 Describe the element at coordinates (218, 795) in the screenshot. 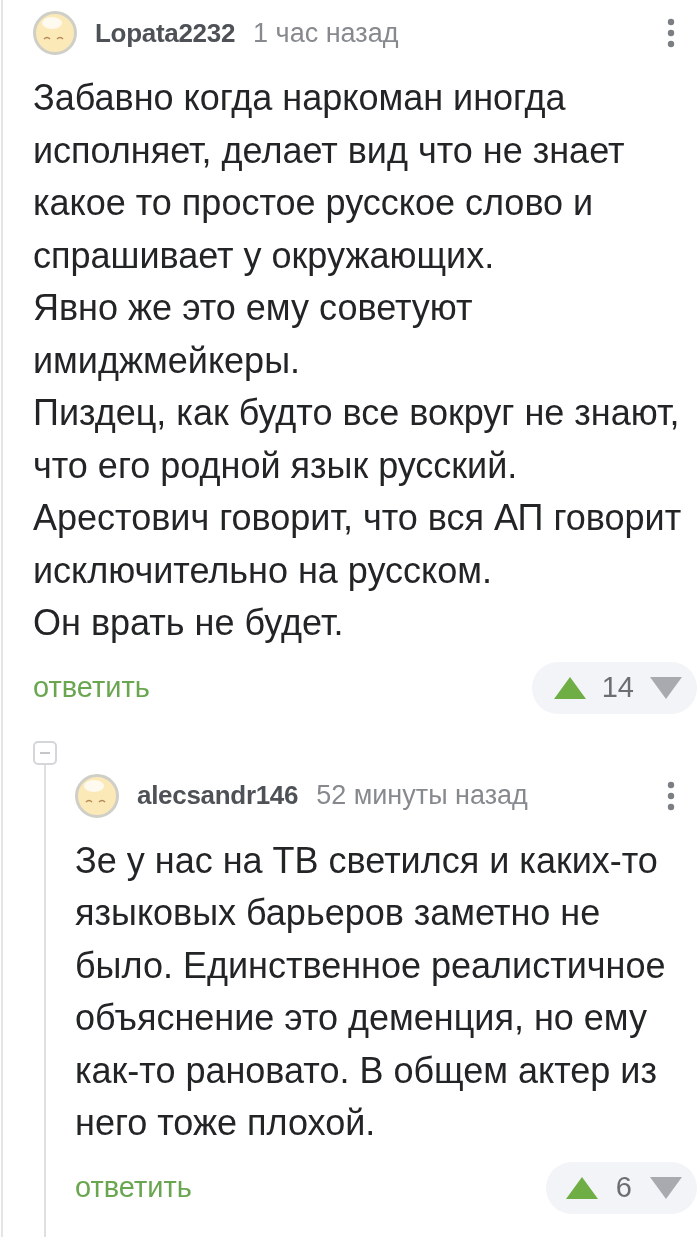

I see `username-link: alecsandr146` at that location.